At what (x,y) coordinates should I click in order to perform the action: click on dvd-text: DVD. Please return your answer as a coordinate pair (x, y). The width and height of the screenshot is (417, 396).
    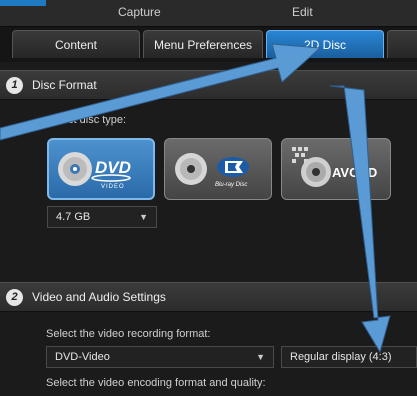
    Looking at the image, I should click on (113, 167).